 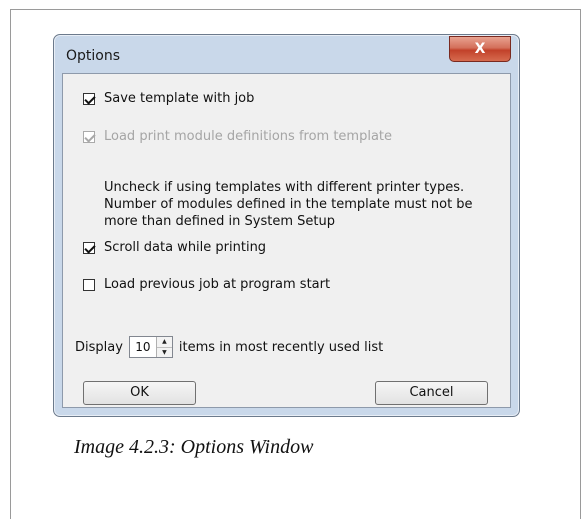 I want to click on scroll-data-option: Scroll data while printing, so click(x=174, y=247).